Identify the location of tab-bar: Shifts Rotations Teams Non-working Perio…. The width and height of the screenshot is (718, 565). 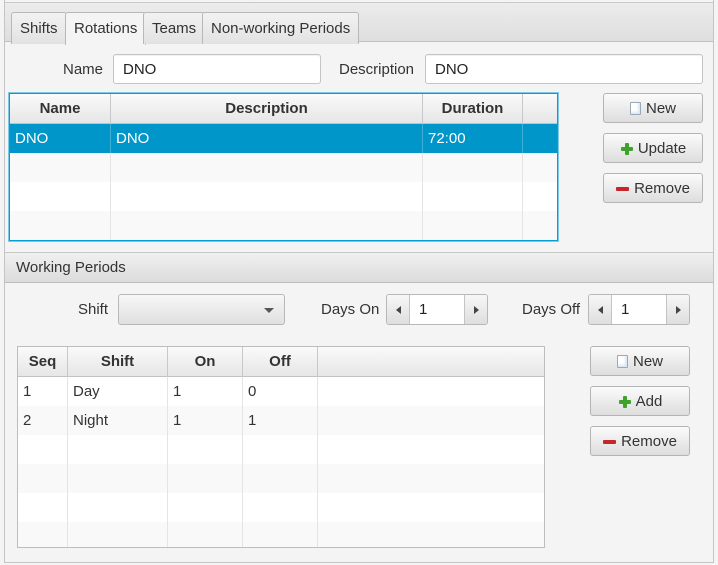
(359, 23).